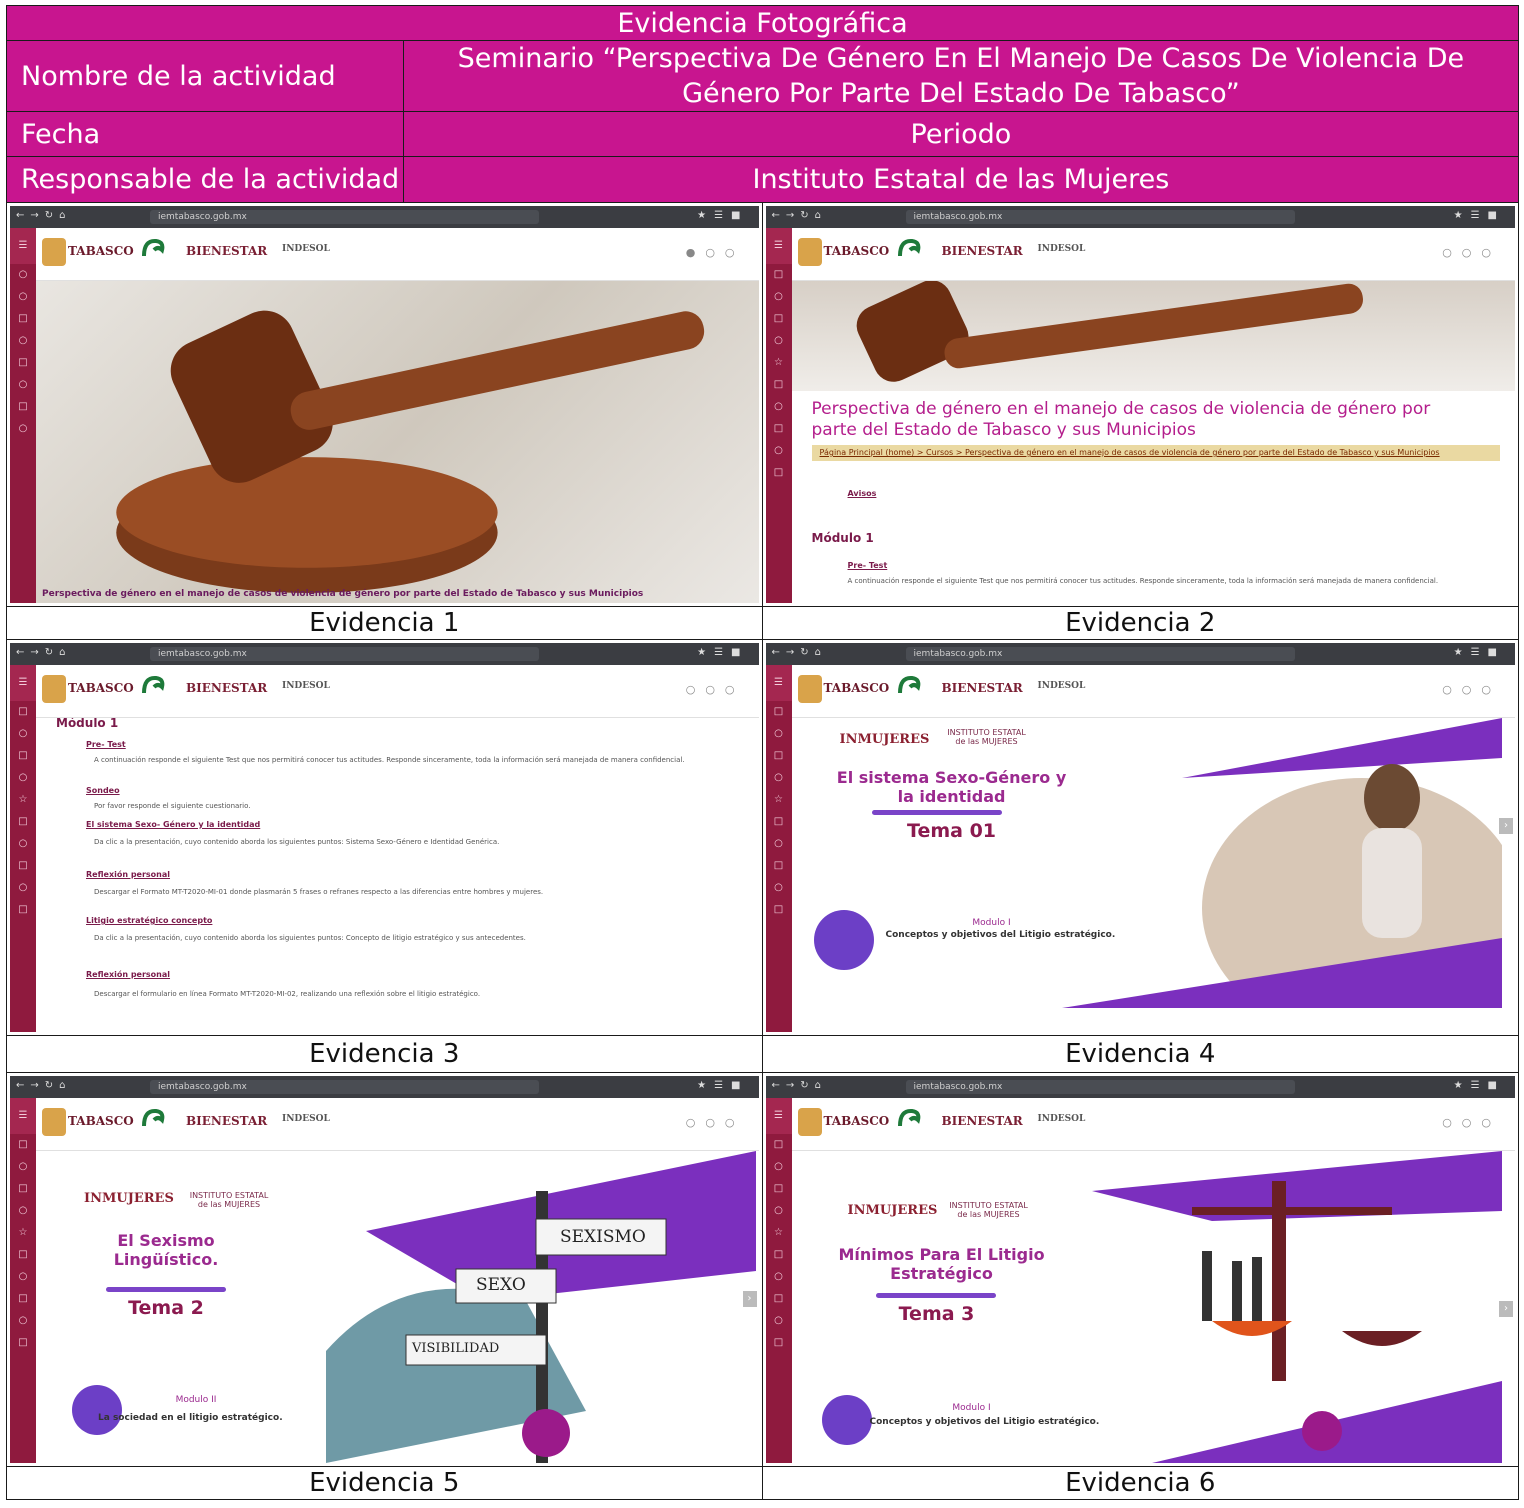  What do you see at coordinates (862, 493) in the screenshot?
I see `announcements-link: Avisos` at bounding box center [862, 493].